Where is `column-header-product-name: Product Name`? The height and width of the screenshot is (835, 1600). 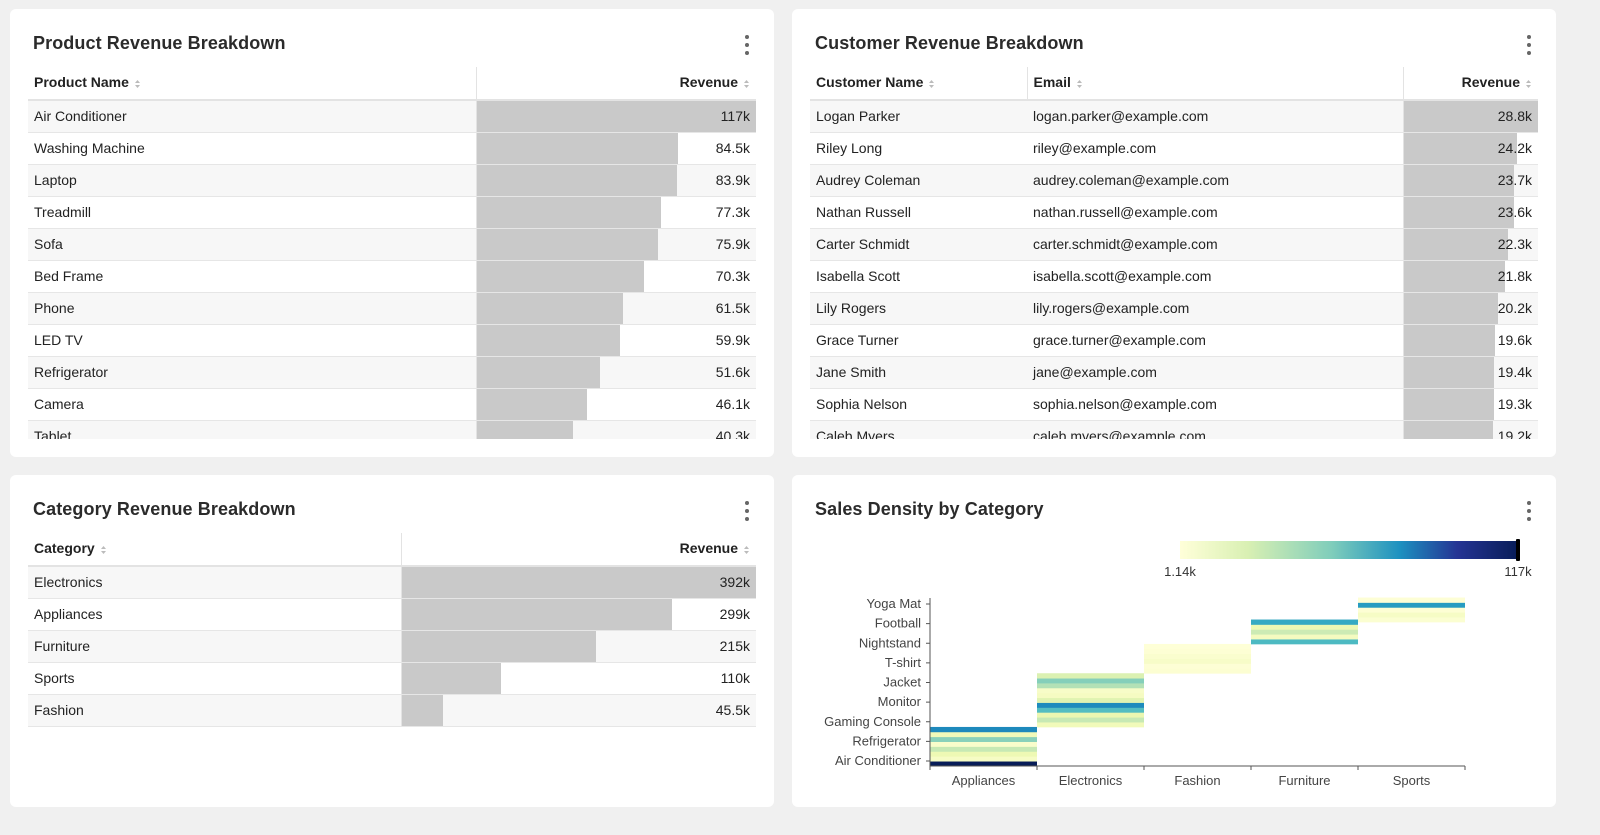
column-header-product-name: Product Name is located at coordinates (252, 84).